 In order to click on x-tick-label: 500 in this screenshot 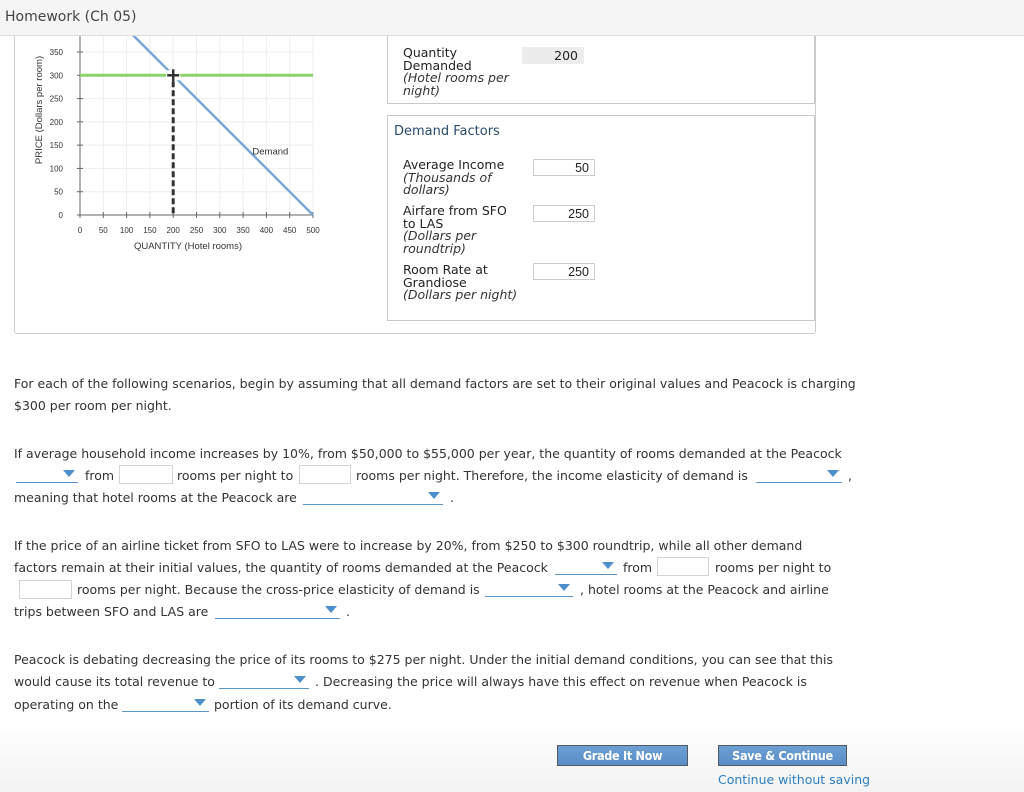, I will do `click(313, 230)`.